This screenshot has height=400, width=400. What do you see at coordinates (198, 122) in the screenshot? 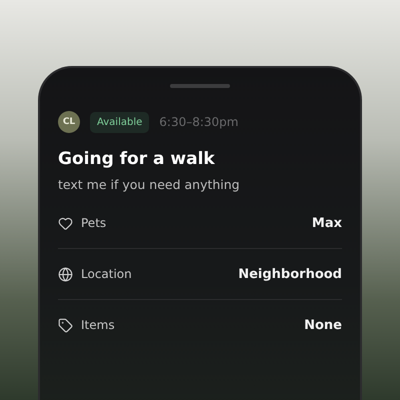
I see `time-range: 6:30–8:30pm` at bounding box center [198, 122].